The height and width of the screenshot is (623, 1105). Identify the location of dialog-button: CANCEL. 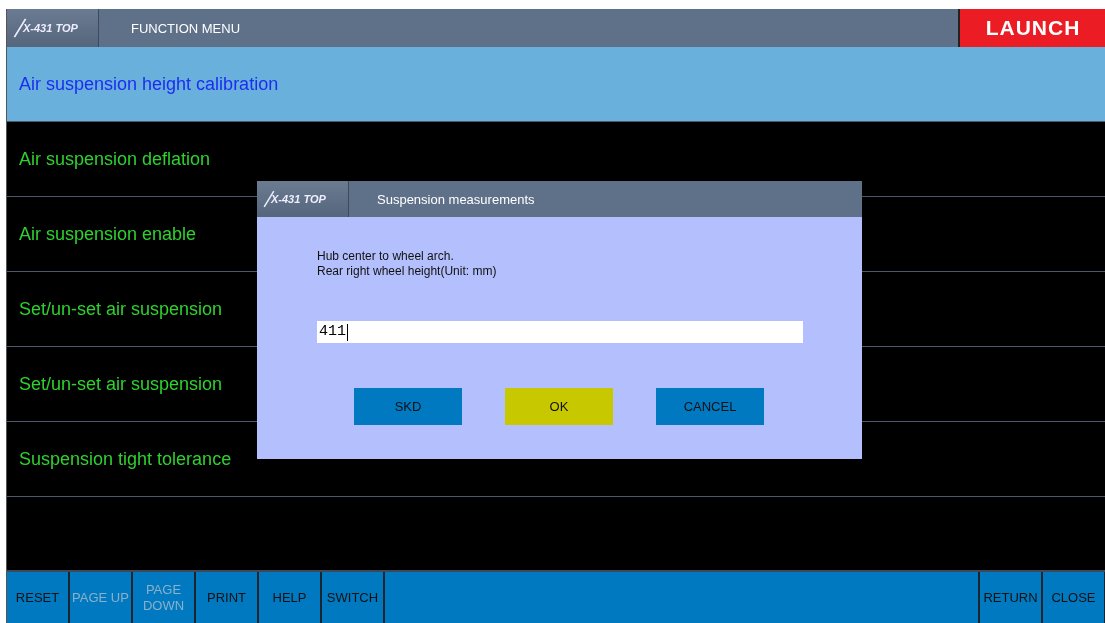
(710, 406).